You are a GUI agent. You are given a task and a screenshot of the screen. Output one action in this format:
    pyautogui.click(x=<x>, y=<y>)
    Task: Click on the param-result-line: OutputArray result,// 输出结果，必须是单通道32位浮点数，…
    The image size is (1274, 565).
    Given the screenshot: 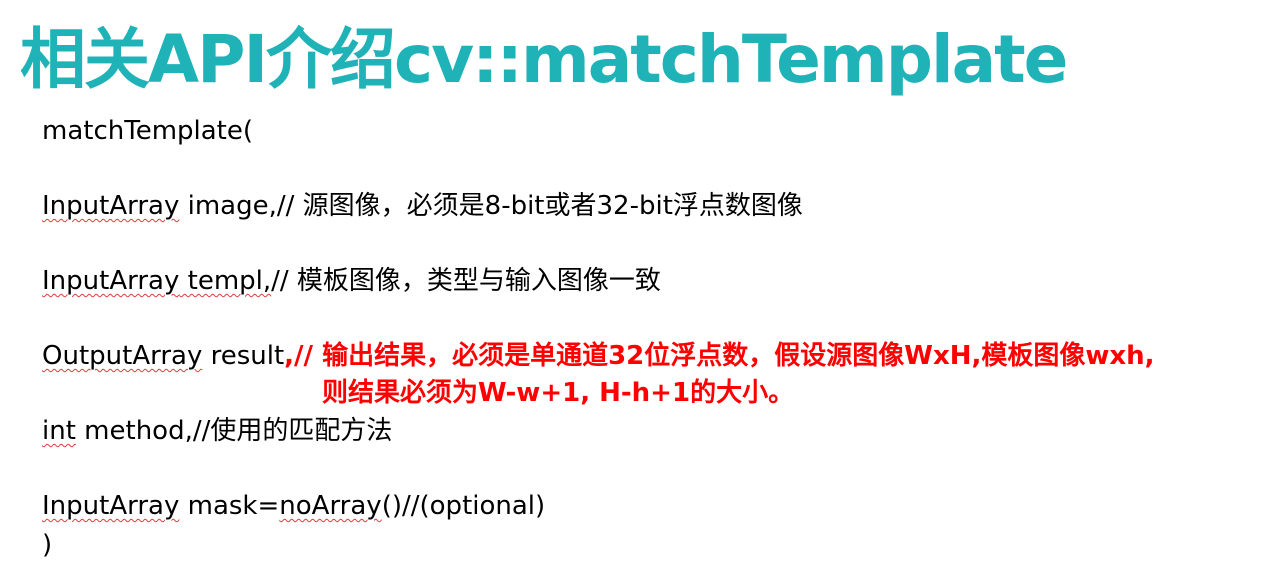 What is the action you would take?
    pyautogui.click(x=598, y=356)
    